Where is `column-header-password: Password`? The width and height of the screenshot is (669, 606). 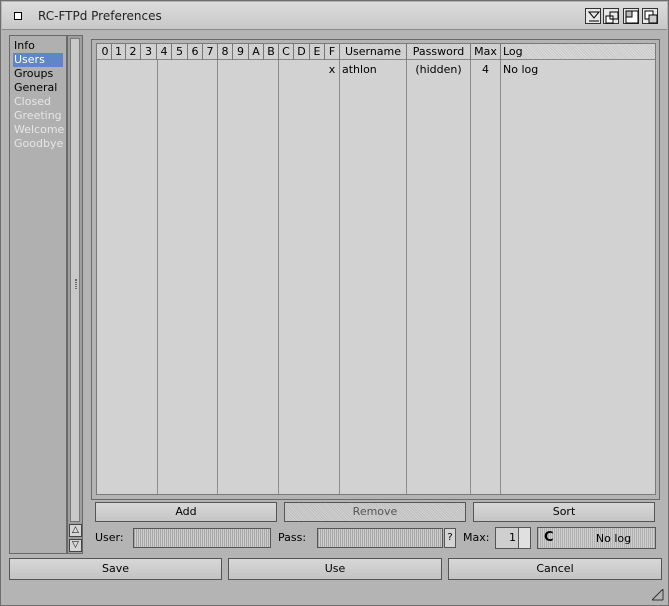 column-header-password: Password is located at coordinates (438, 52).